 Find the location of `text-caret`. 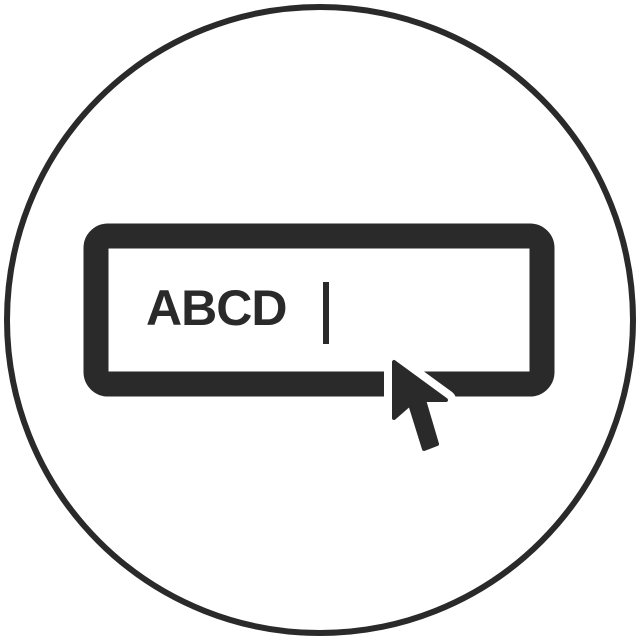

text-caret is located at coordinates (326, 313).